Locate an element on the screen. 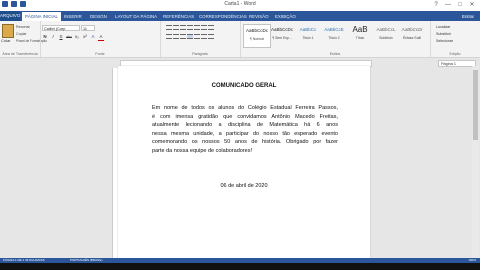 The height and width of the screenshot is (270, 480). list-buttons is located at coordinates (190, 27).